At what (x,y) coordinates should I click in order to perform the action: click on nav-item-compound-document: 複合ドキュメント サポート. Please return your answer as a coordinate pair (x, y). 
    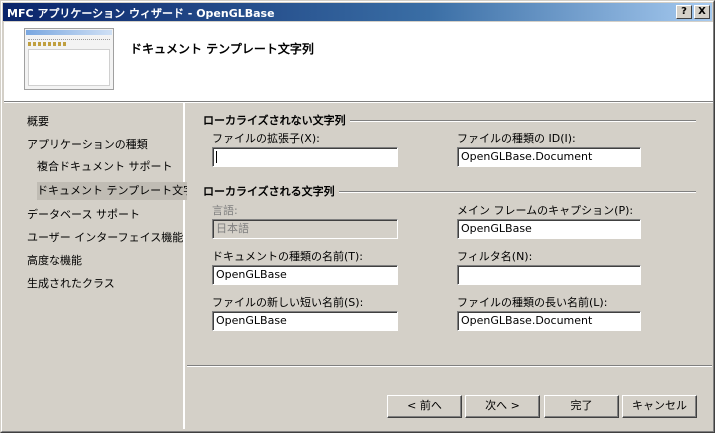
    Looking at the image, I should click on (105, 167).